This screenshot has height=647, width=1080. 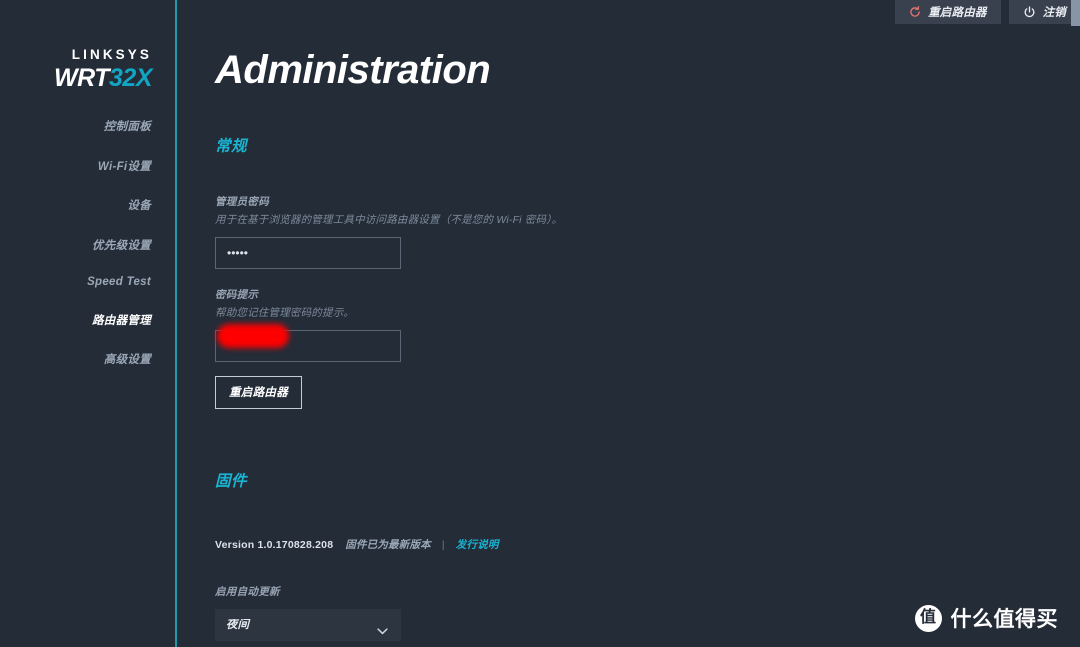 What do you see at coordinates (258, 392) in the screenshot?
I see `restart-router-inline-button: 重启路由器` at bounding box center [258, 392].